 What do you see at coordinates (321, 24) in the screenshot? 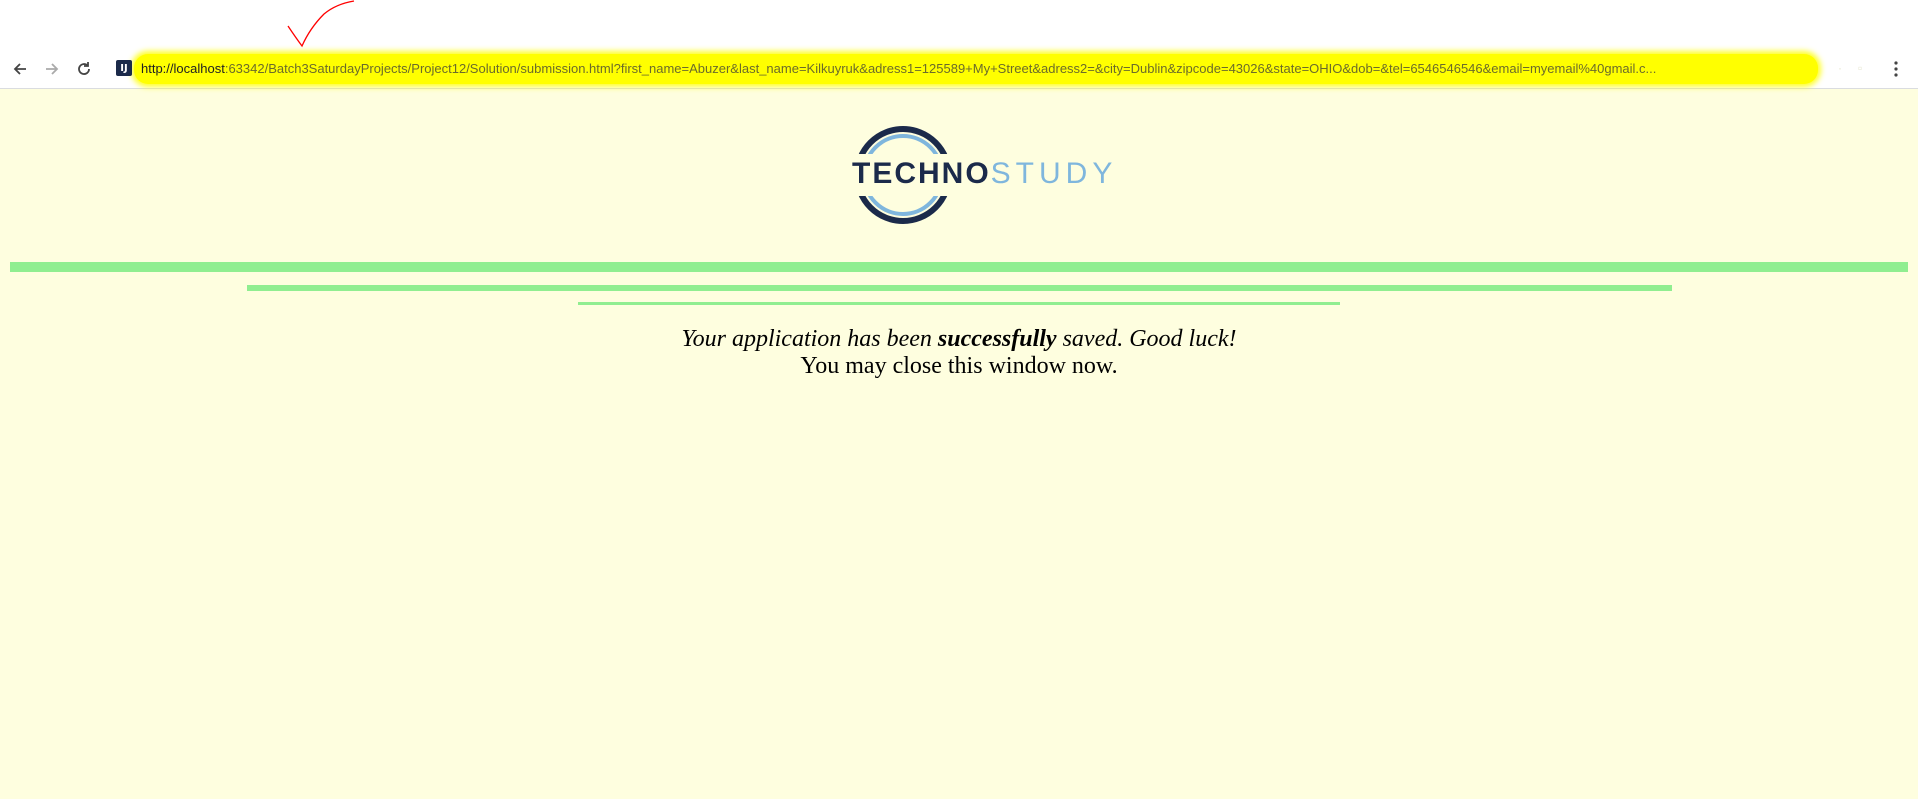
I see `red-checkmark-annotation` at bounding box center [321, 24].